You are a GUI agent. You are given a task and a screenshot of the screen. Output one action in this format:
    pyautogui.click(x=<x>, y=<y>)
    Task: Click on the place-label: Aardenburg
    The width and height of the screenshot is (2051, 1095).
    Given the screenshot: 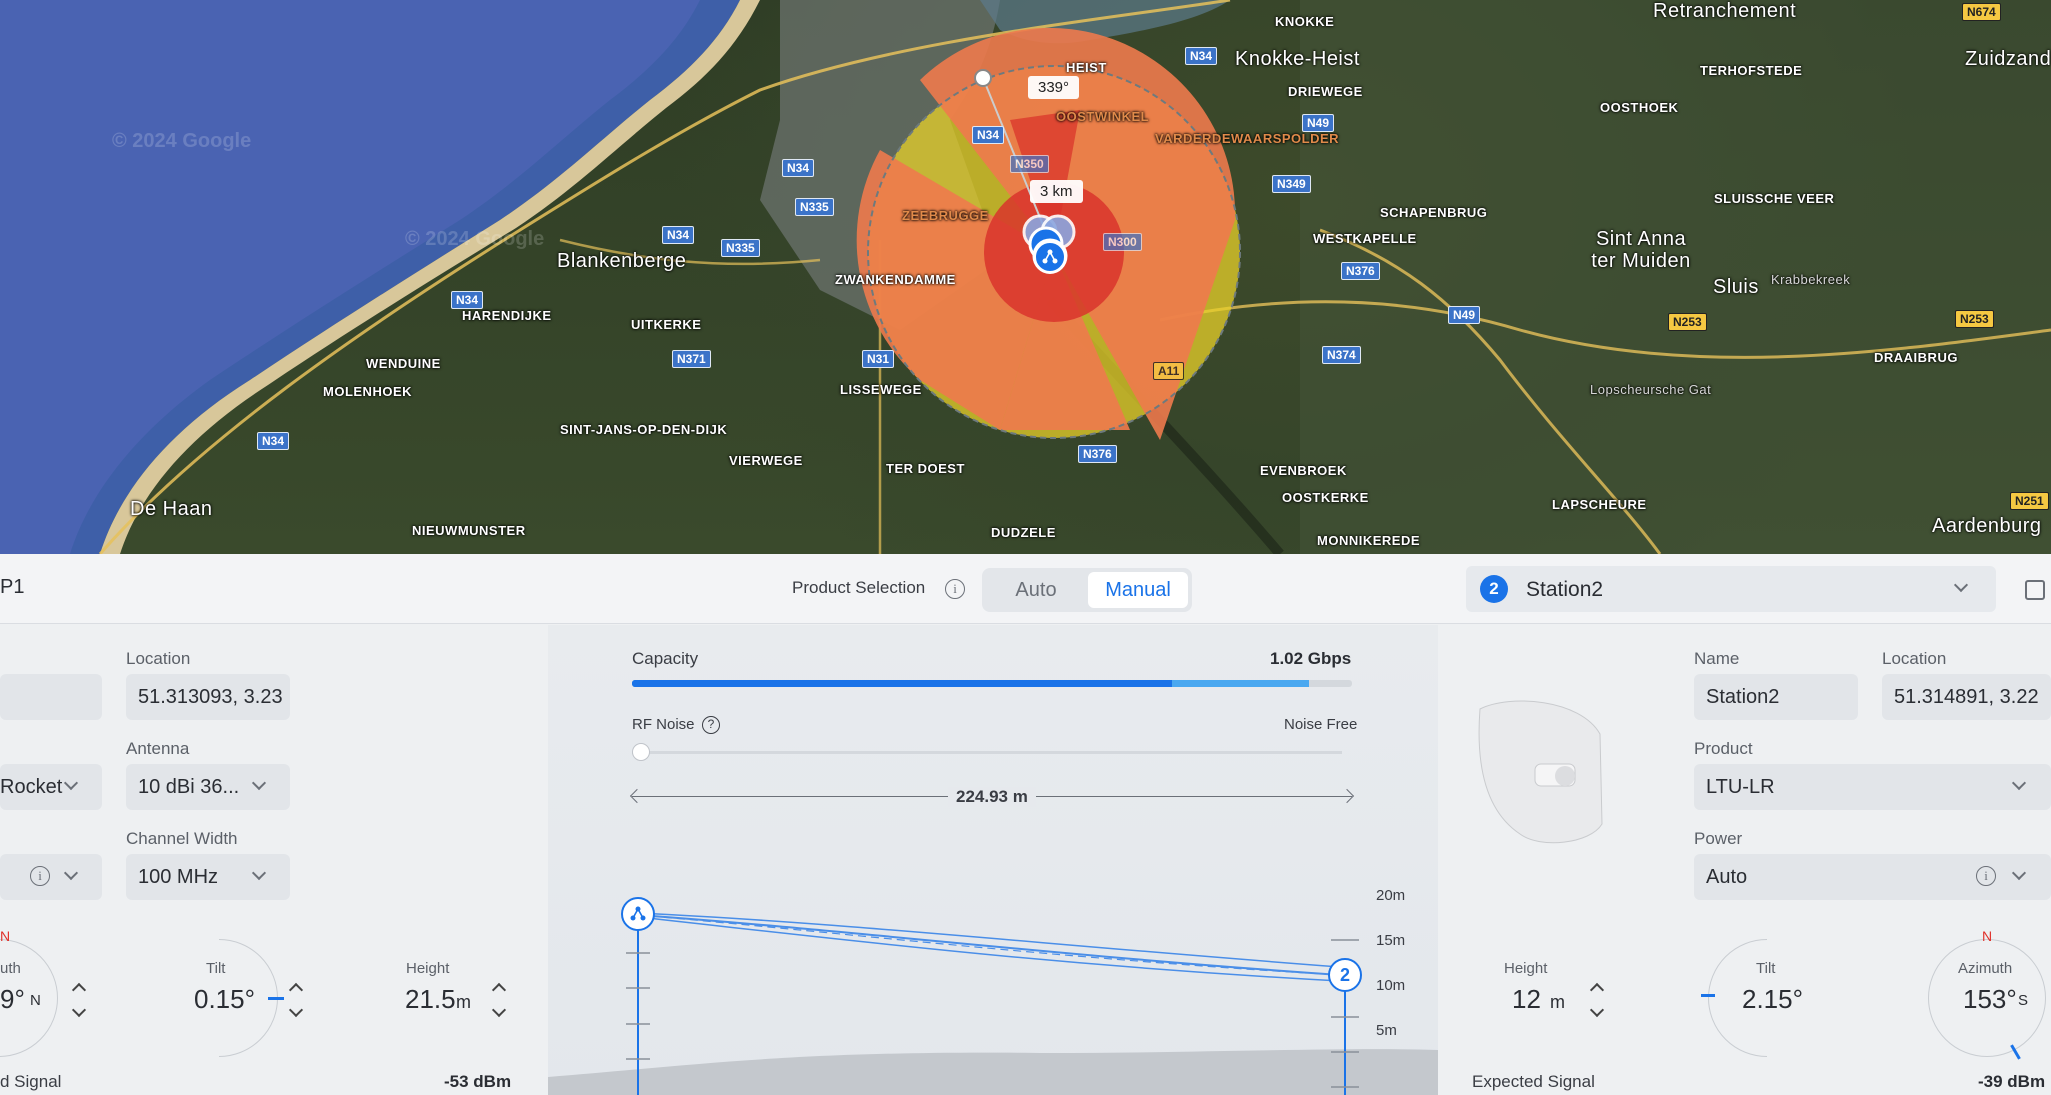 What is the action you would take?
    pyautogui.click(x=1987, y=526)
    